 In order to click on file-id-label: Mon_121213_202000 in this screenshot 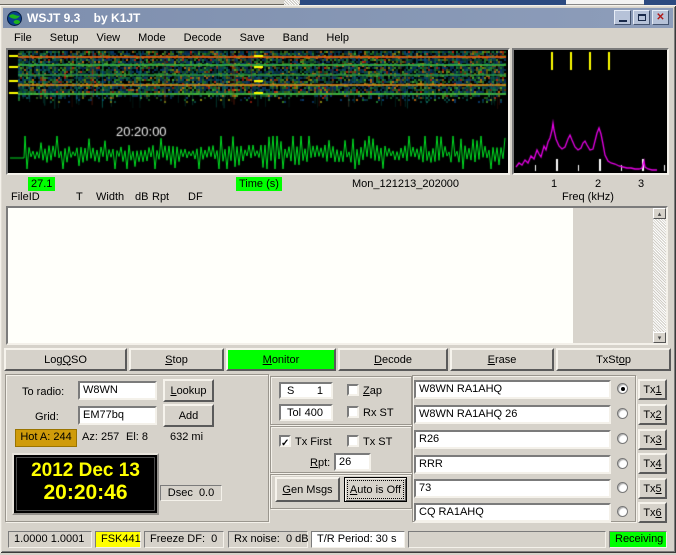, I will do `click(406, 184)`.